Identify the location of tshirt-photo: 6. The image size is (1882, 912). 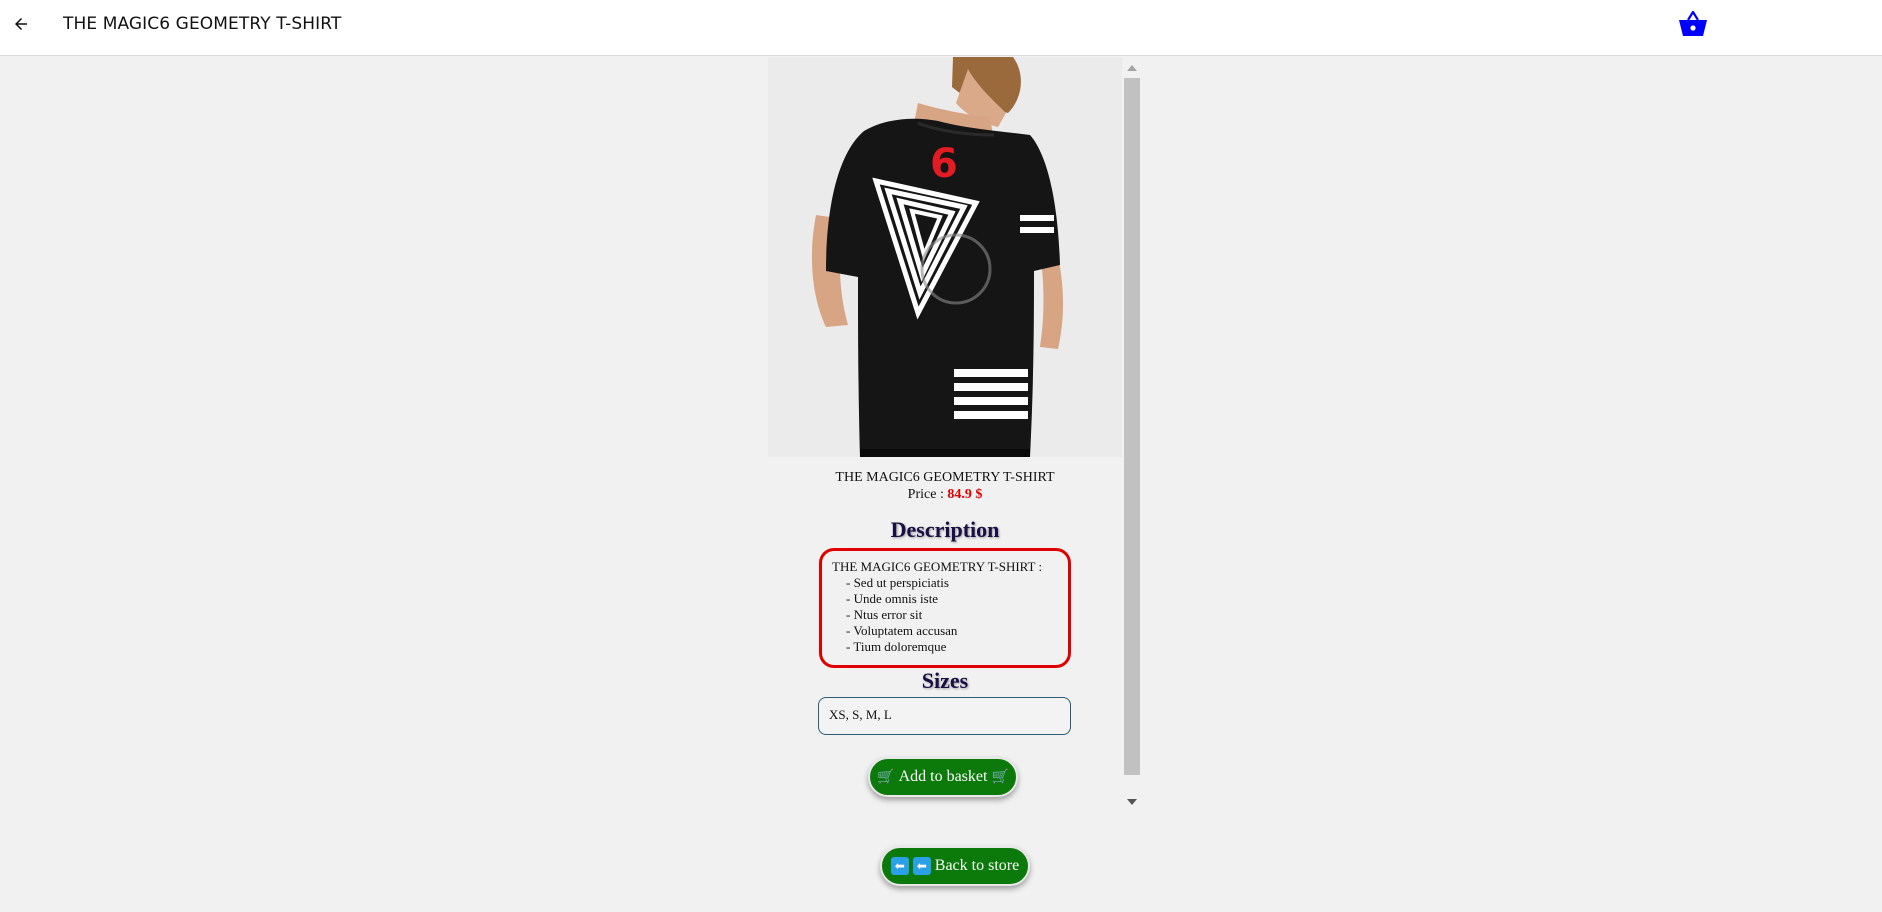
(945, 257).